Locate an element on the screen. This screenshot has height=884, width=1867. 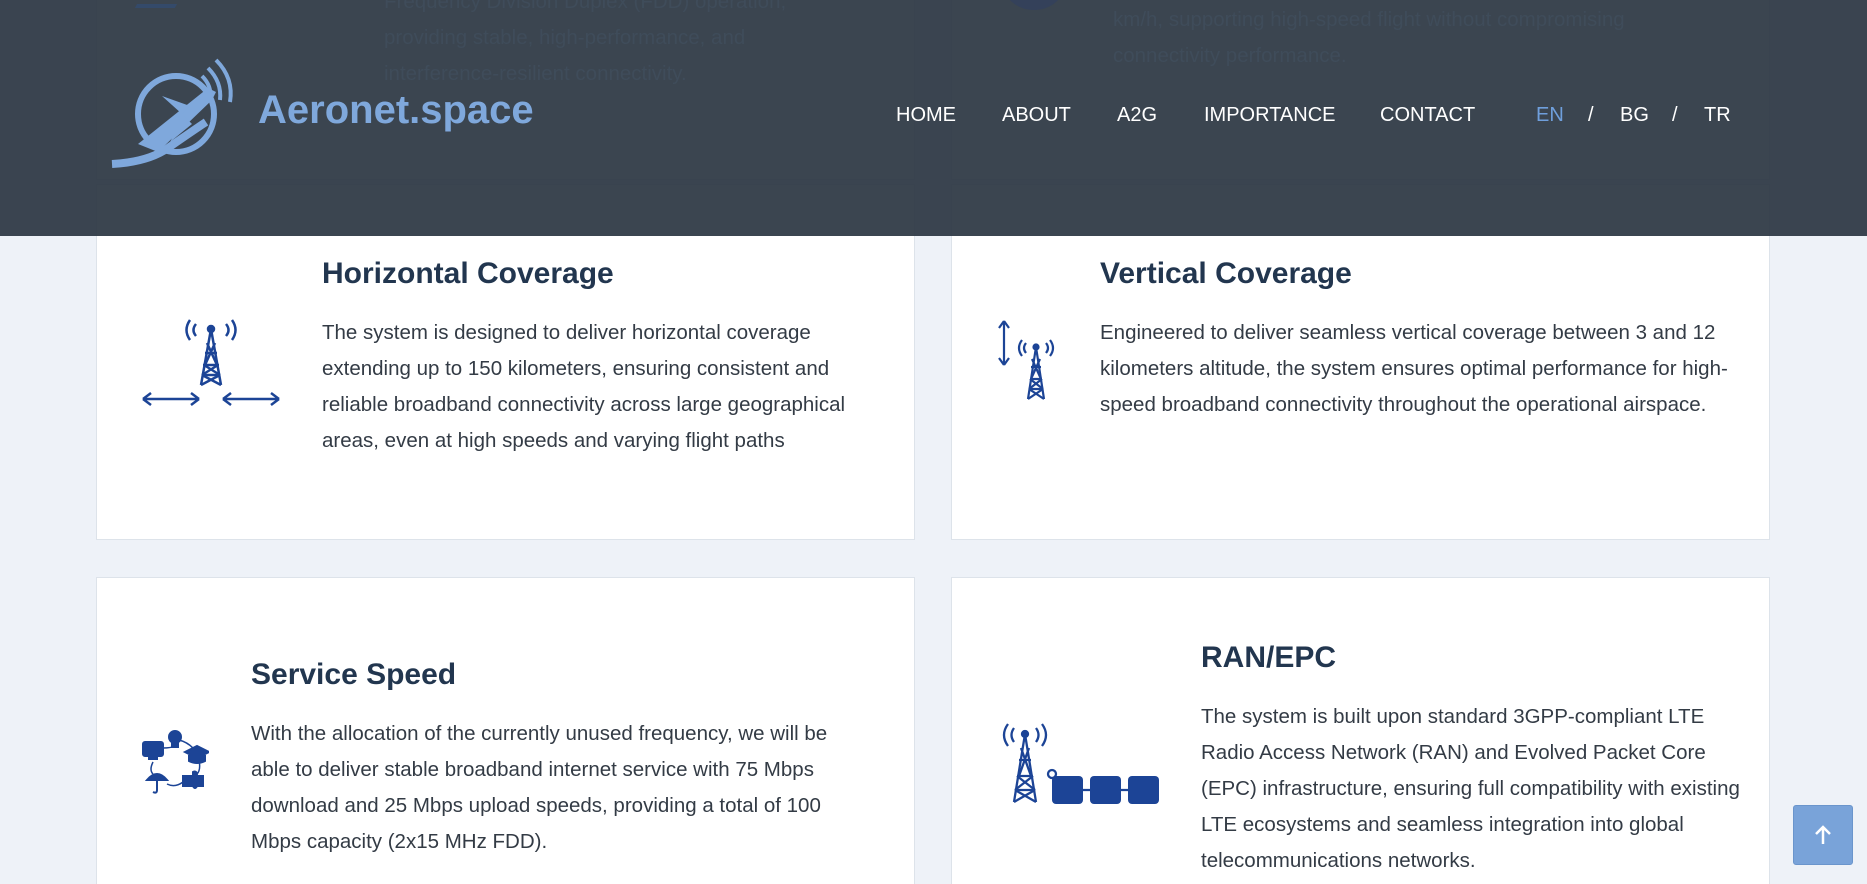
lang-en: EN is located at coordinates (1550, 115).